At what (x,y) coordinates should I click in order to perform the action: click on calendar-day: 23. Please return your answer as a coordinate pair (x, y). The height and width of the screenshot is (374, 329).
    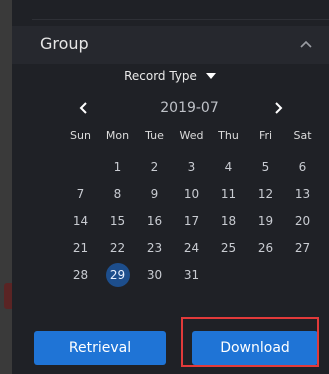
    Looking at the image, I should click on (154, 247).